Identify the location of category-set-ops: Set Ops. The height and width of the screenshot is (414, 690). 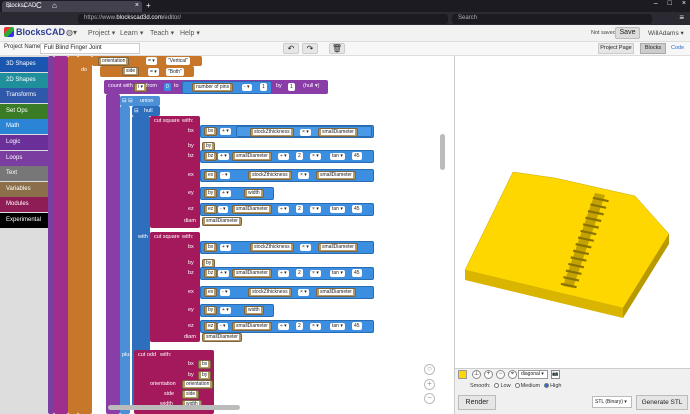
(24, 111).